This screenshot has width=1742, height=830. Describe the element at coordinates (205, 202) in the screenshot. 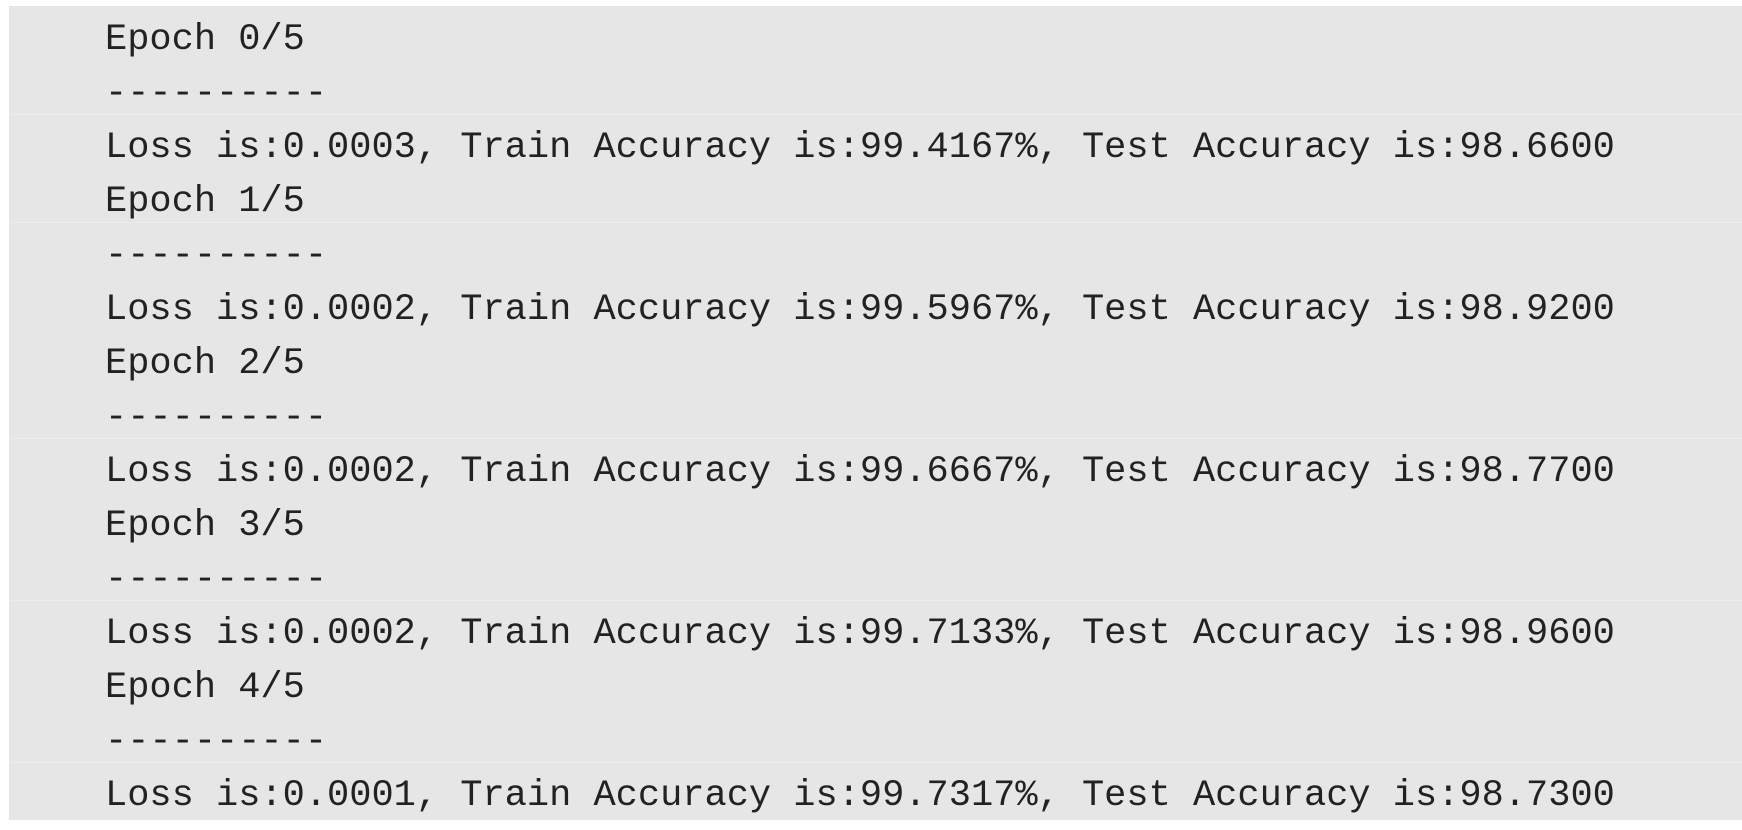

I see `epoch-header: Epoch 1/5` at that location.